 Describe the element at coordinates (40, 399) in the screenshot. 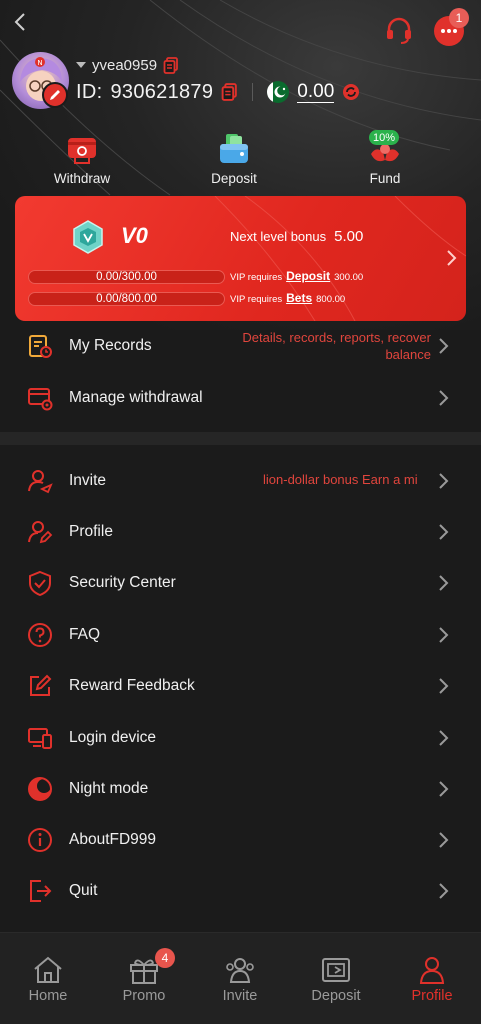

I see `manage-withdrawal-icon` at that location.